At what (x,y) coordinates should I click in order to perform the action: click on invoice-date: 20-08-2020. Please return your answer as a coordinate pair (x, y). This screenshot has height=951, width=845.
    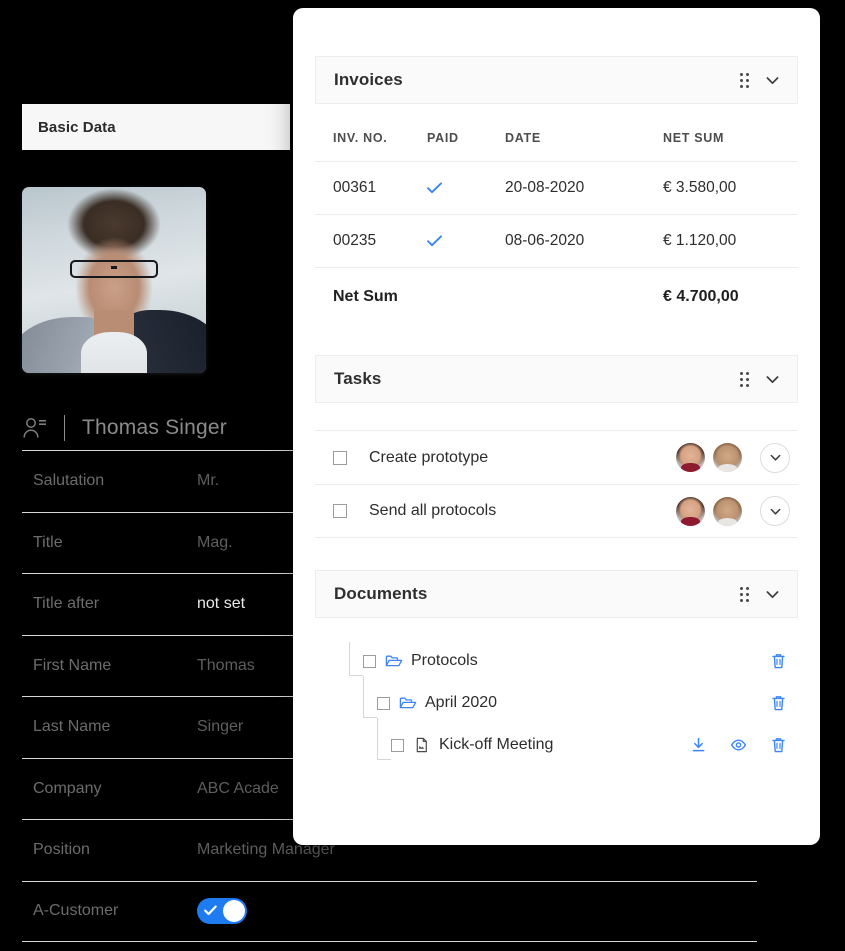
    Looking at the image, I should click on (584, 188).